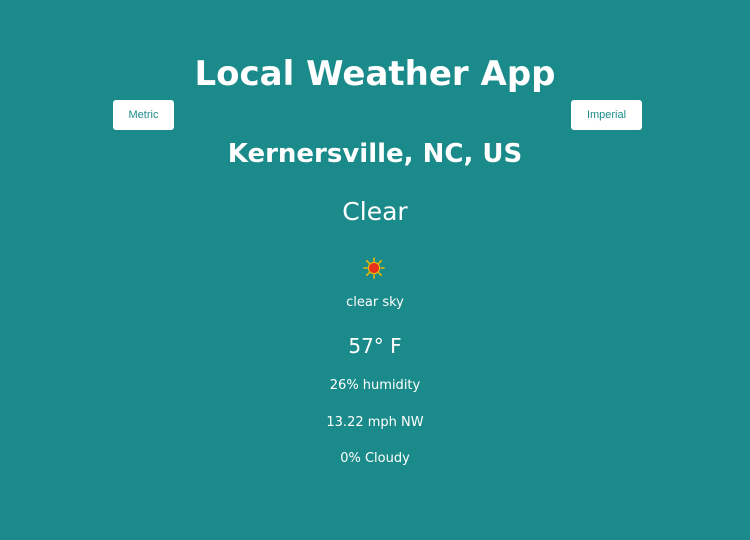 This screenshot has height=540, width=750. I want to click on weather-description: clear sky, so click(375, 302).